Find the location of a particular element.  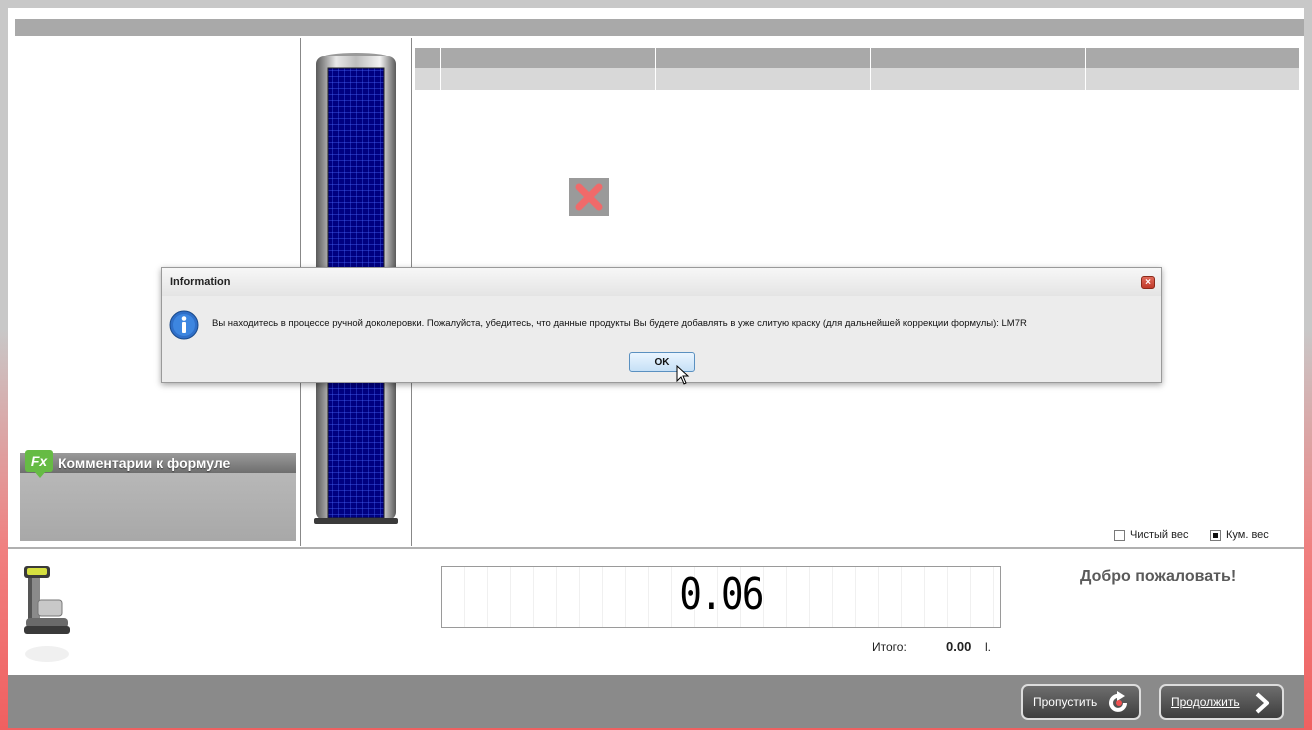

close-x-icon is located at coordinates (589, 197).